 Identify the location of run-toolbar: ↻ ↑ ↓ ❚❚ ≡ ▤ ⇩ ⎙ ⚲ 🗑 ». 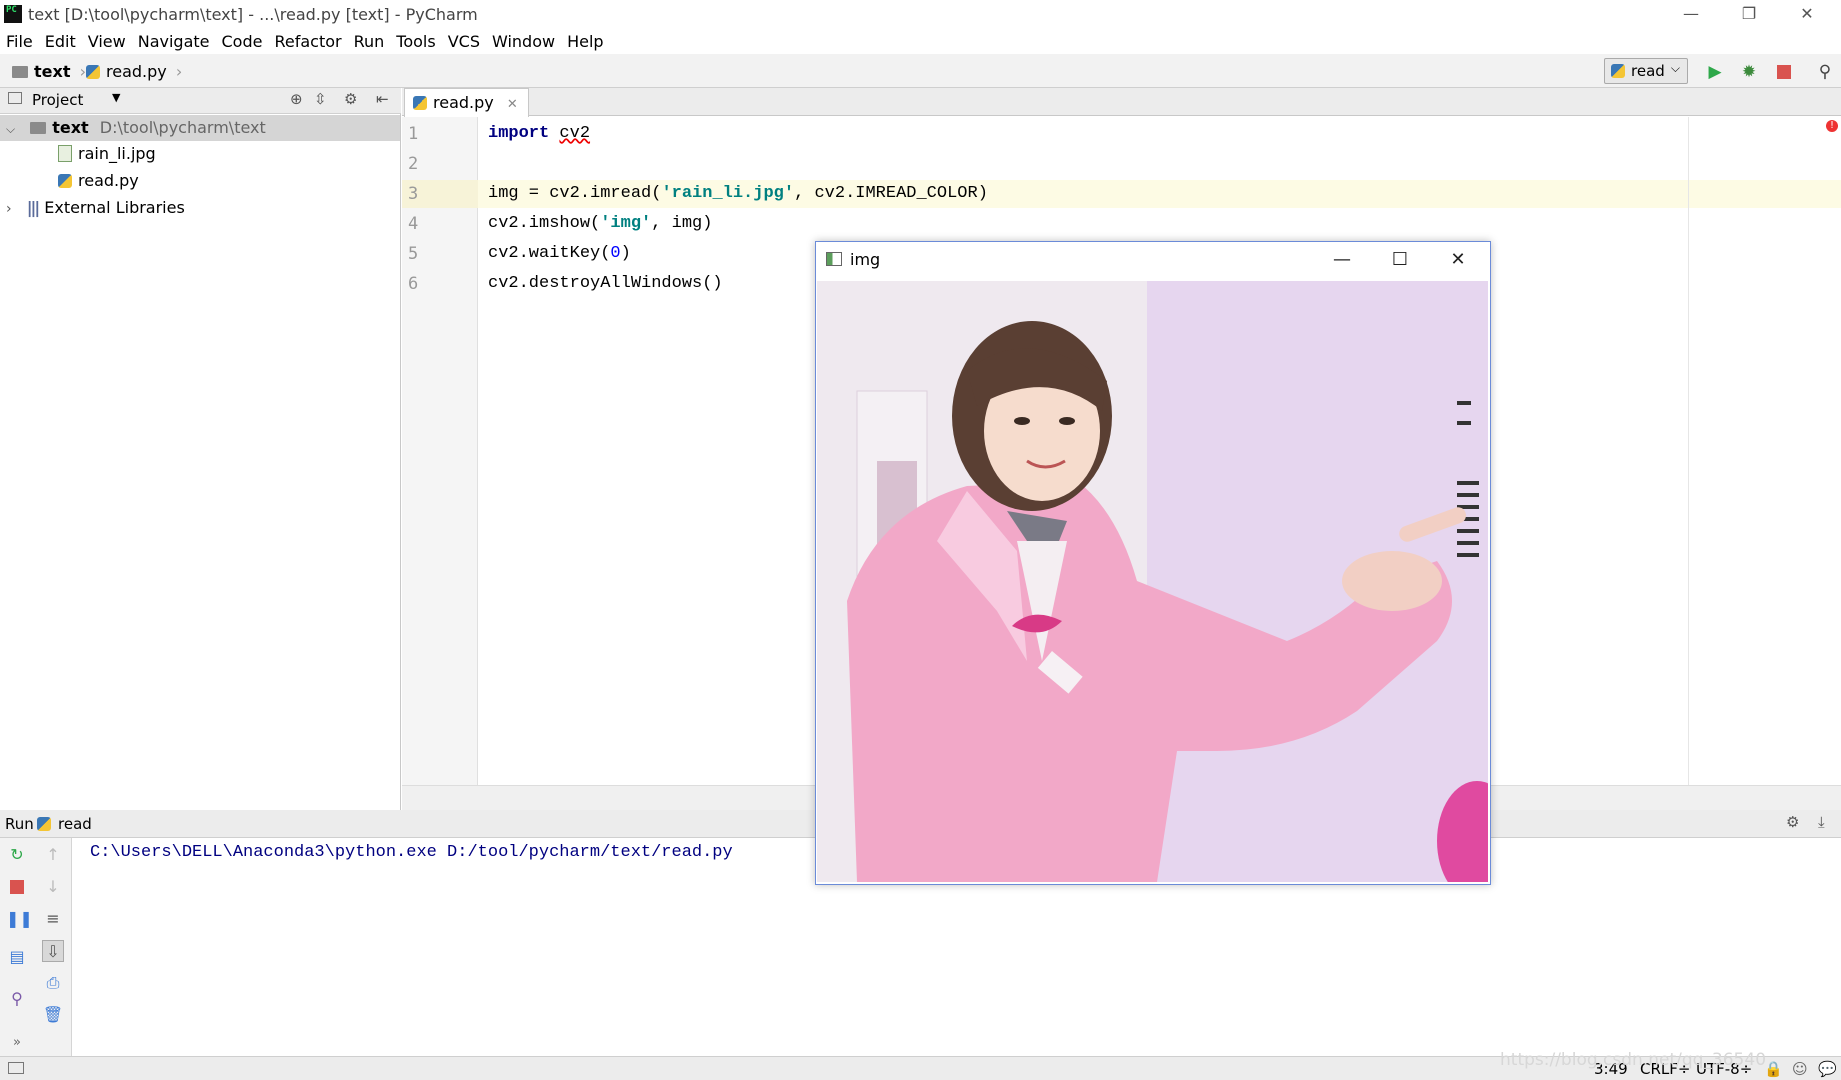
(36, 947).